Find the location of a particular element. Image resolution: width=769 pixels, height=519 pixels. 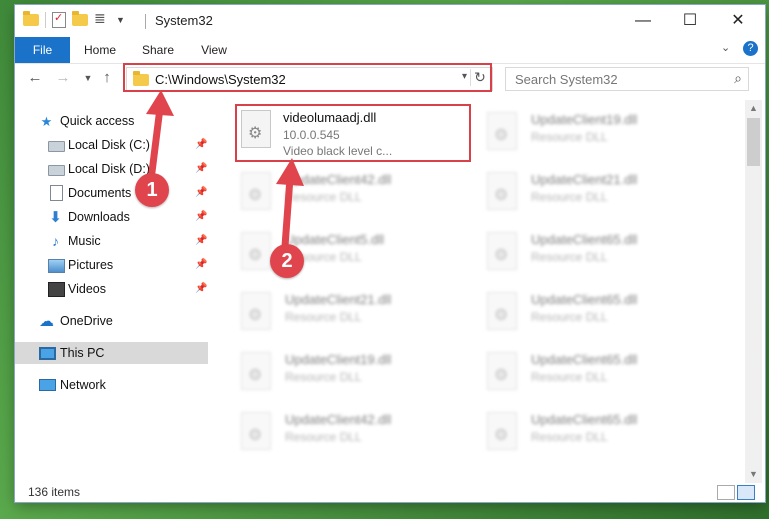

address-dropdown-icon: ▾ is located at coordinates (464, 76).